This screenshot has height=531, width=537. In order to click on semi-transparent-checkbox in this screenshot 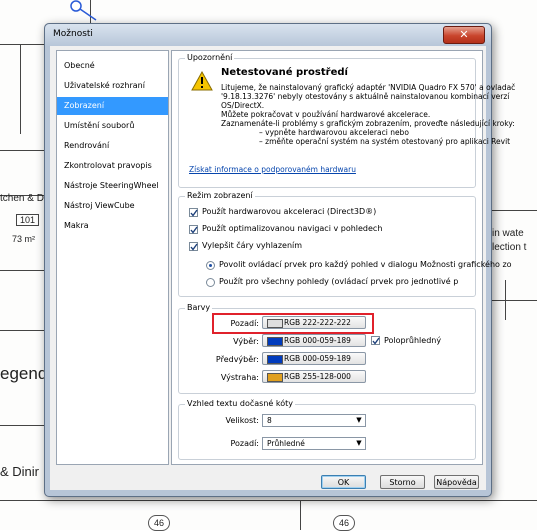, I will do `click(375, 340)`.